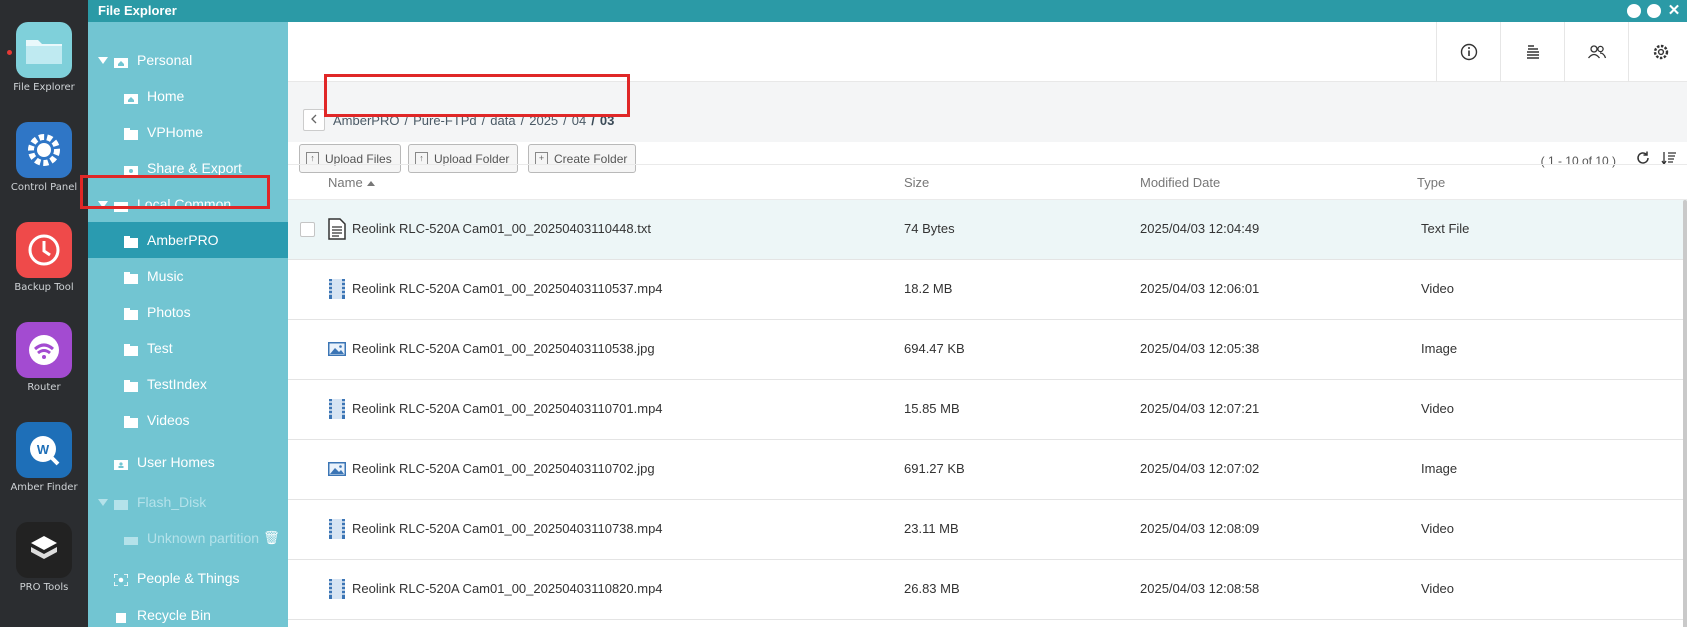 Image resolution: width=1687 pixels, height=627 pixels. I want to click on maximize-button, so click(1654, 11).